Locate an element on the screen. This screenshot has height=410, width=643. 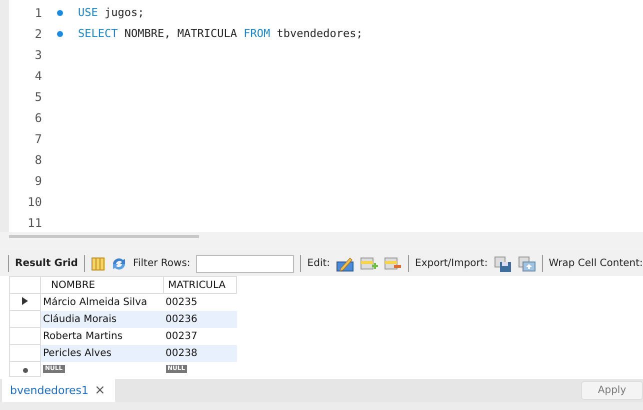
column-header: MATRICULA is located at coordinates (200, 285).